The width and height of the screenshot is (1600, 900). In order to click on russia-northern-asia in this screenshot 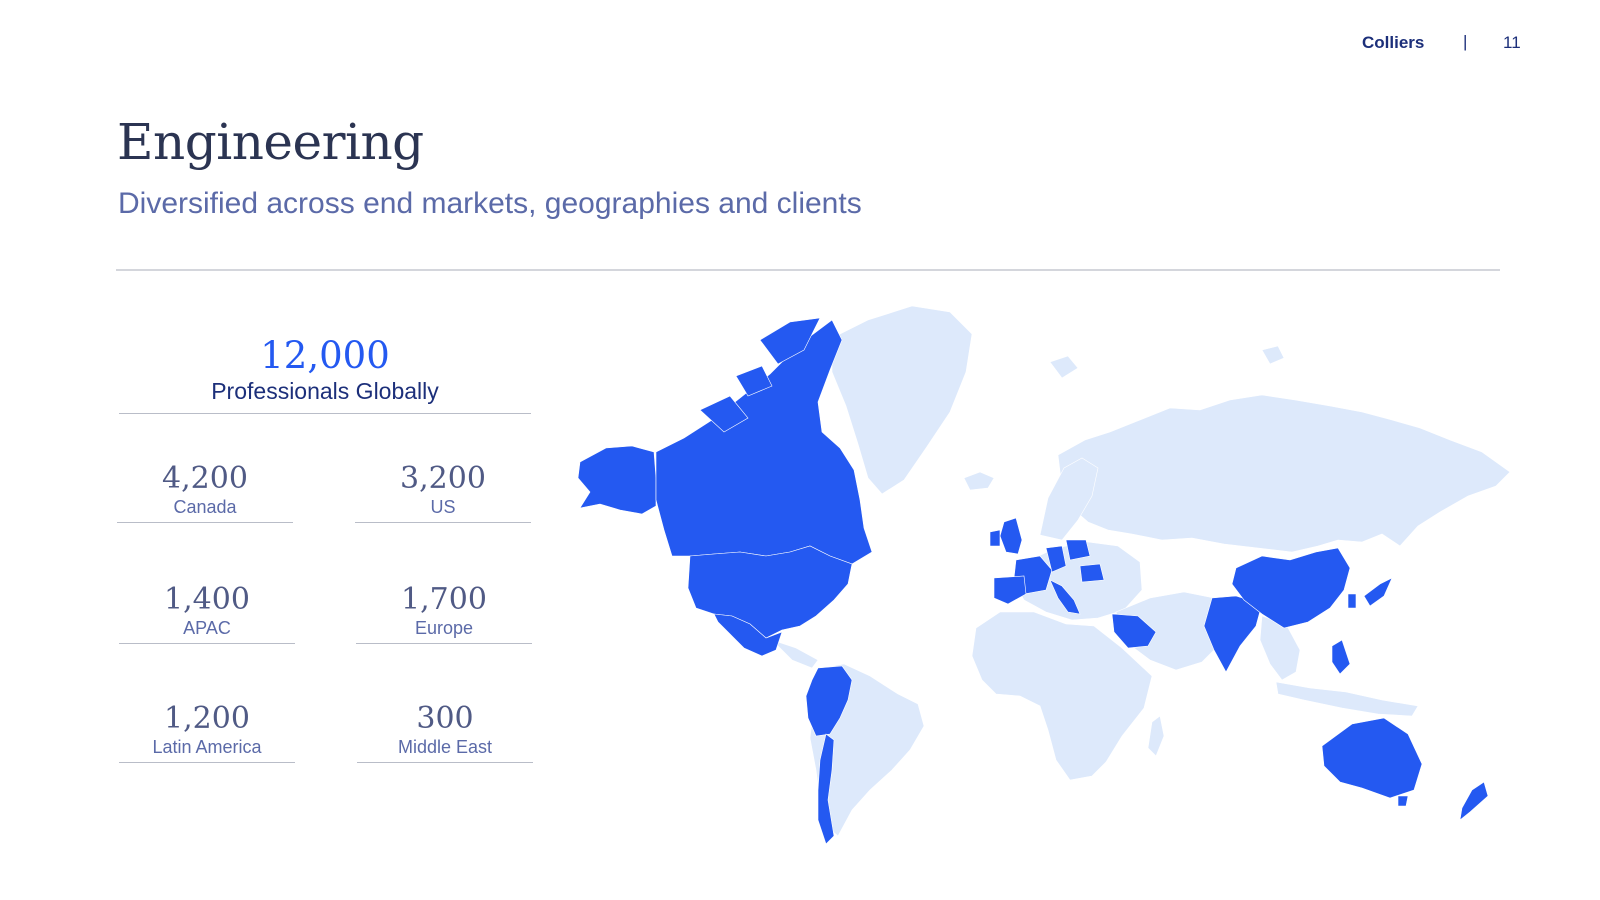, I will do `click(1284, 473)`.